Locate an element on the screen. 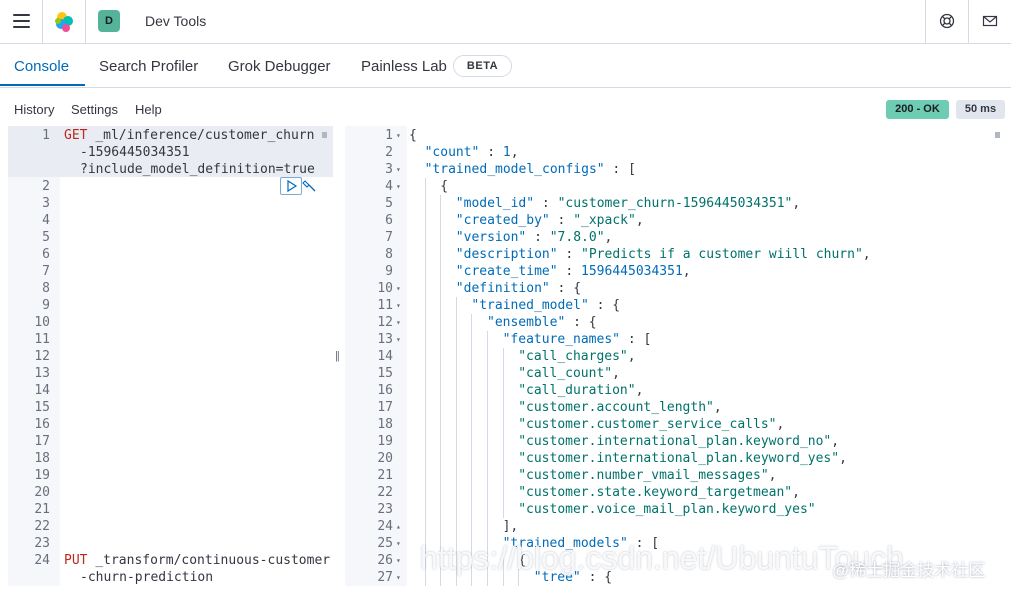 The width and height of the screenshot is (1011, 594). line-number: 13 is located at coordinates (42, 373).